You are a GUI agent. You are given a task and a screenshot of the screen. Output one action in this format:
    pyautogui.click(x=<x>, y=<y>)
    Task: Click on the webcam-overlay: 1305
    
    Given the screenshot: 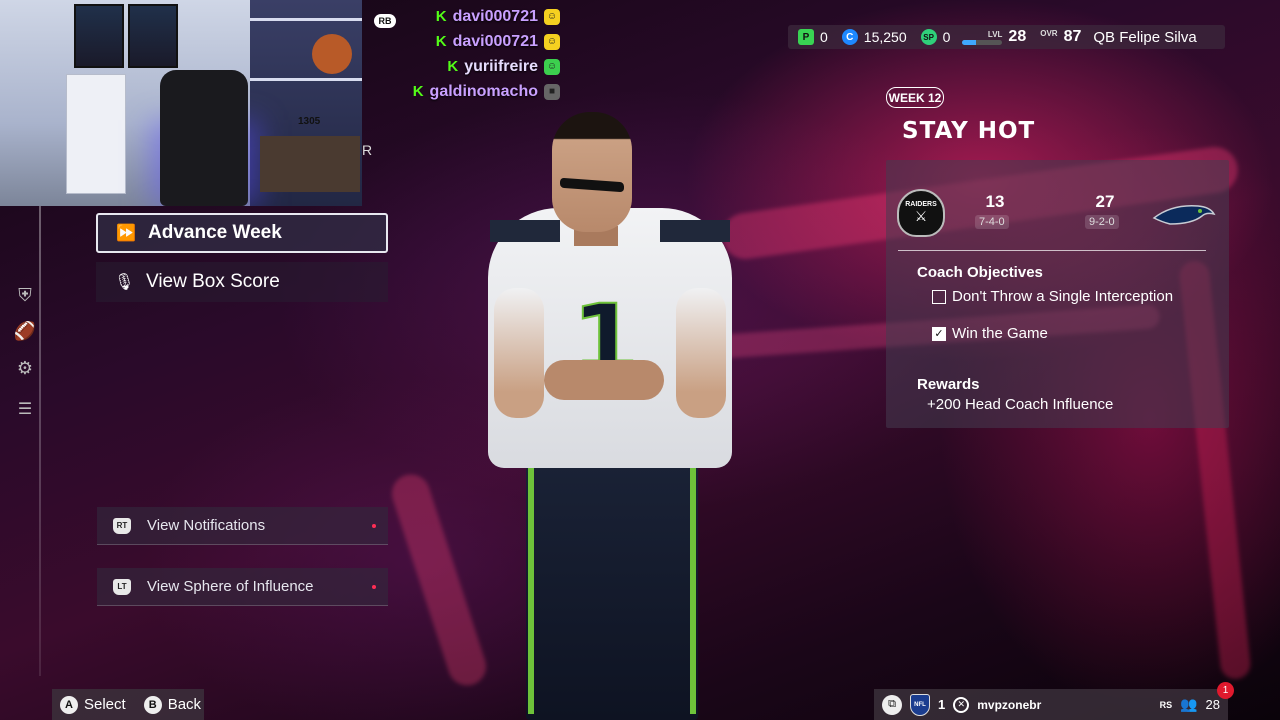 What is the action you would take?
    pyautogui.click(x=181, y=103)
    